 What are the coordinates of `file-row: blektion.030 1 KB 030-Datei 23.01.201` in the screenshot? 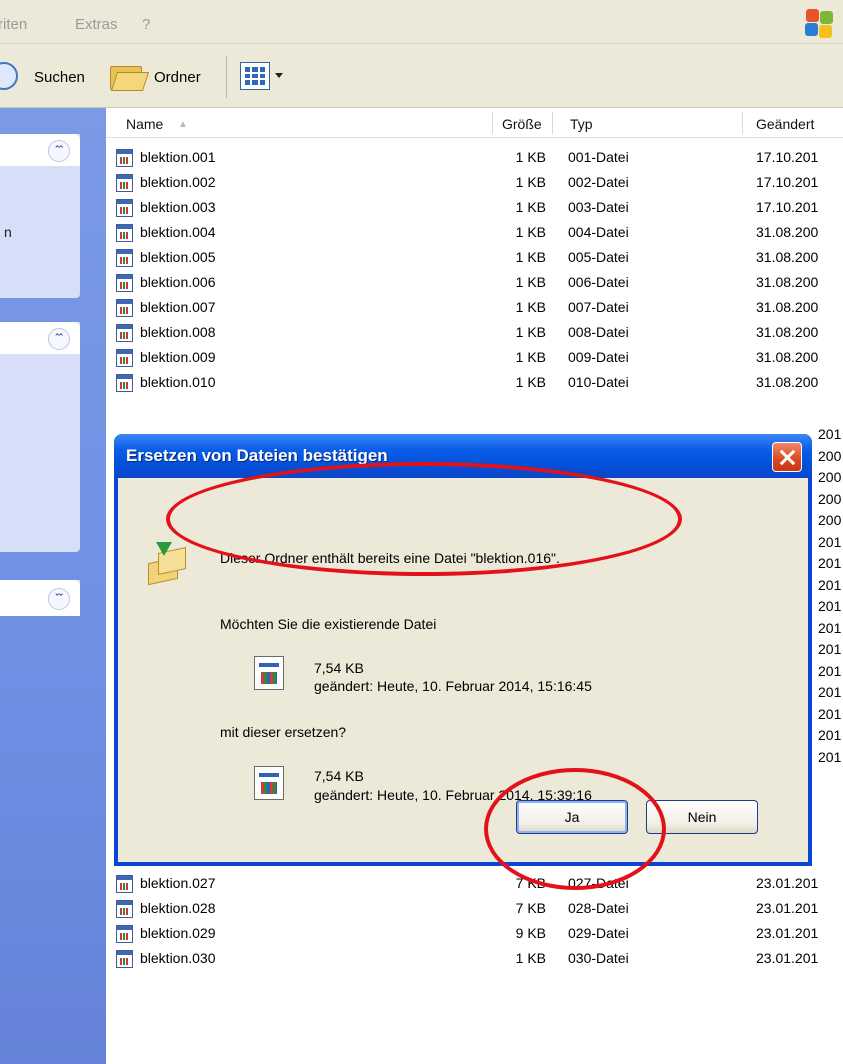 It's located at (474, 959).